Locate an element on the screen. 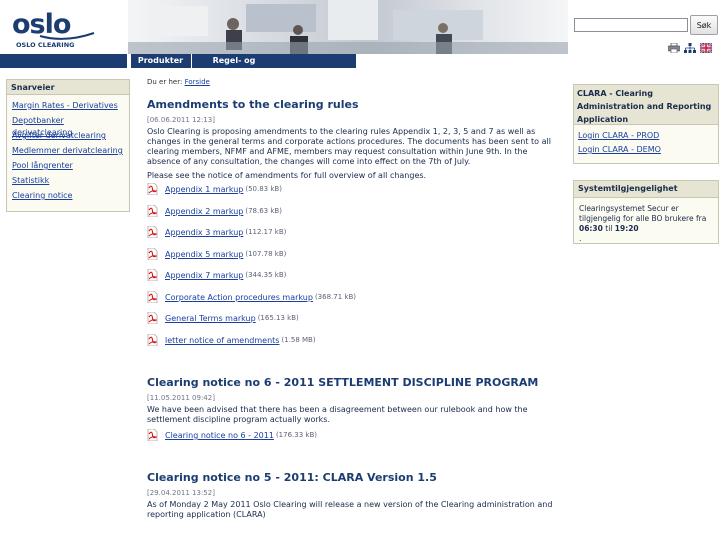  uk-flag-icon is located at coordinates (706, 48).